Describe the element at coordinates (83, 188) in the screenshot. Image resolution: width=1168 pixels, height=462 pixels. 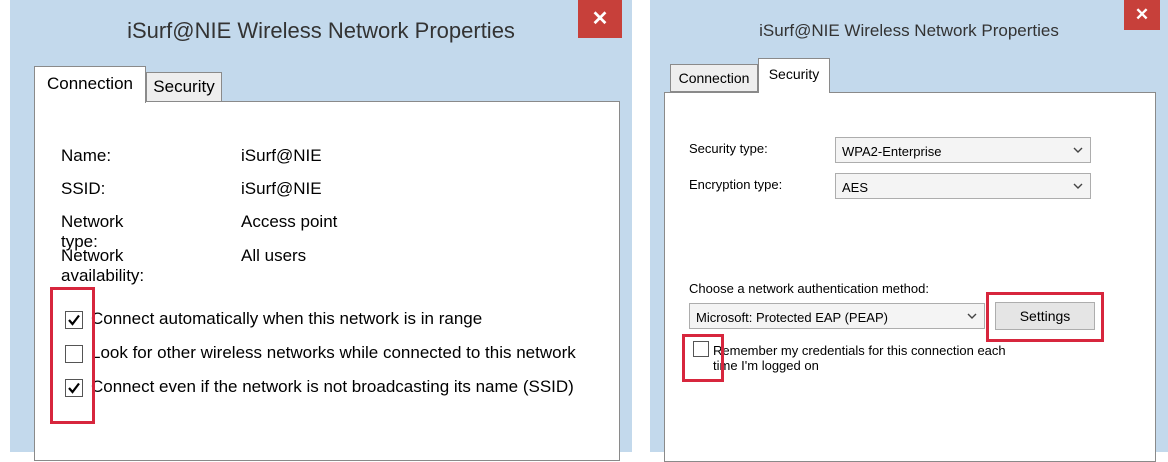
I see `ssid-label: SSID:` at that location.